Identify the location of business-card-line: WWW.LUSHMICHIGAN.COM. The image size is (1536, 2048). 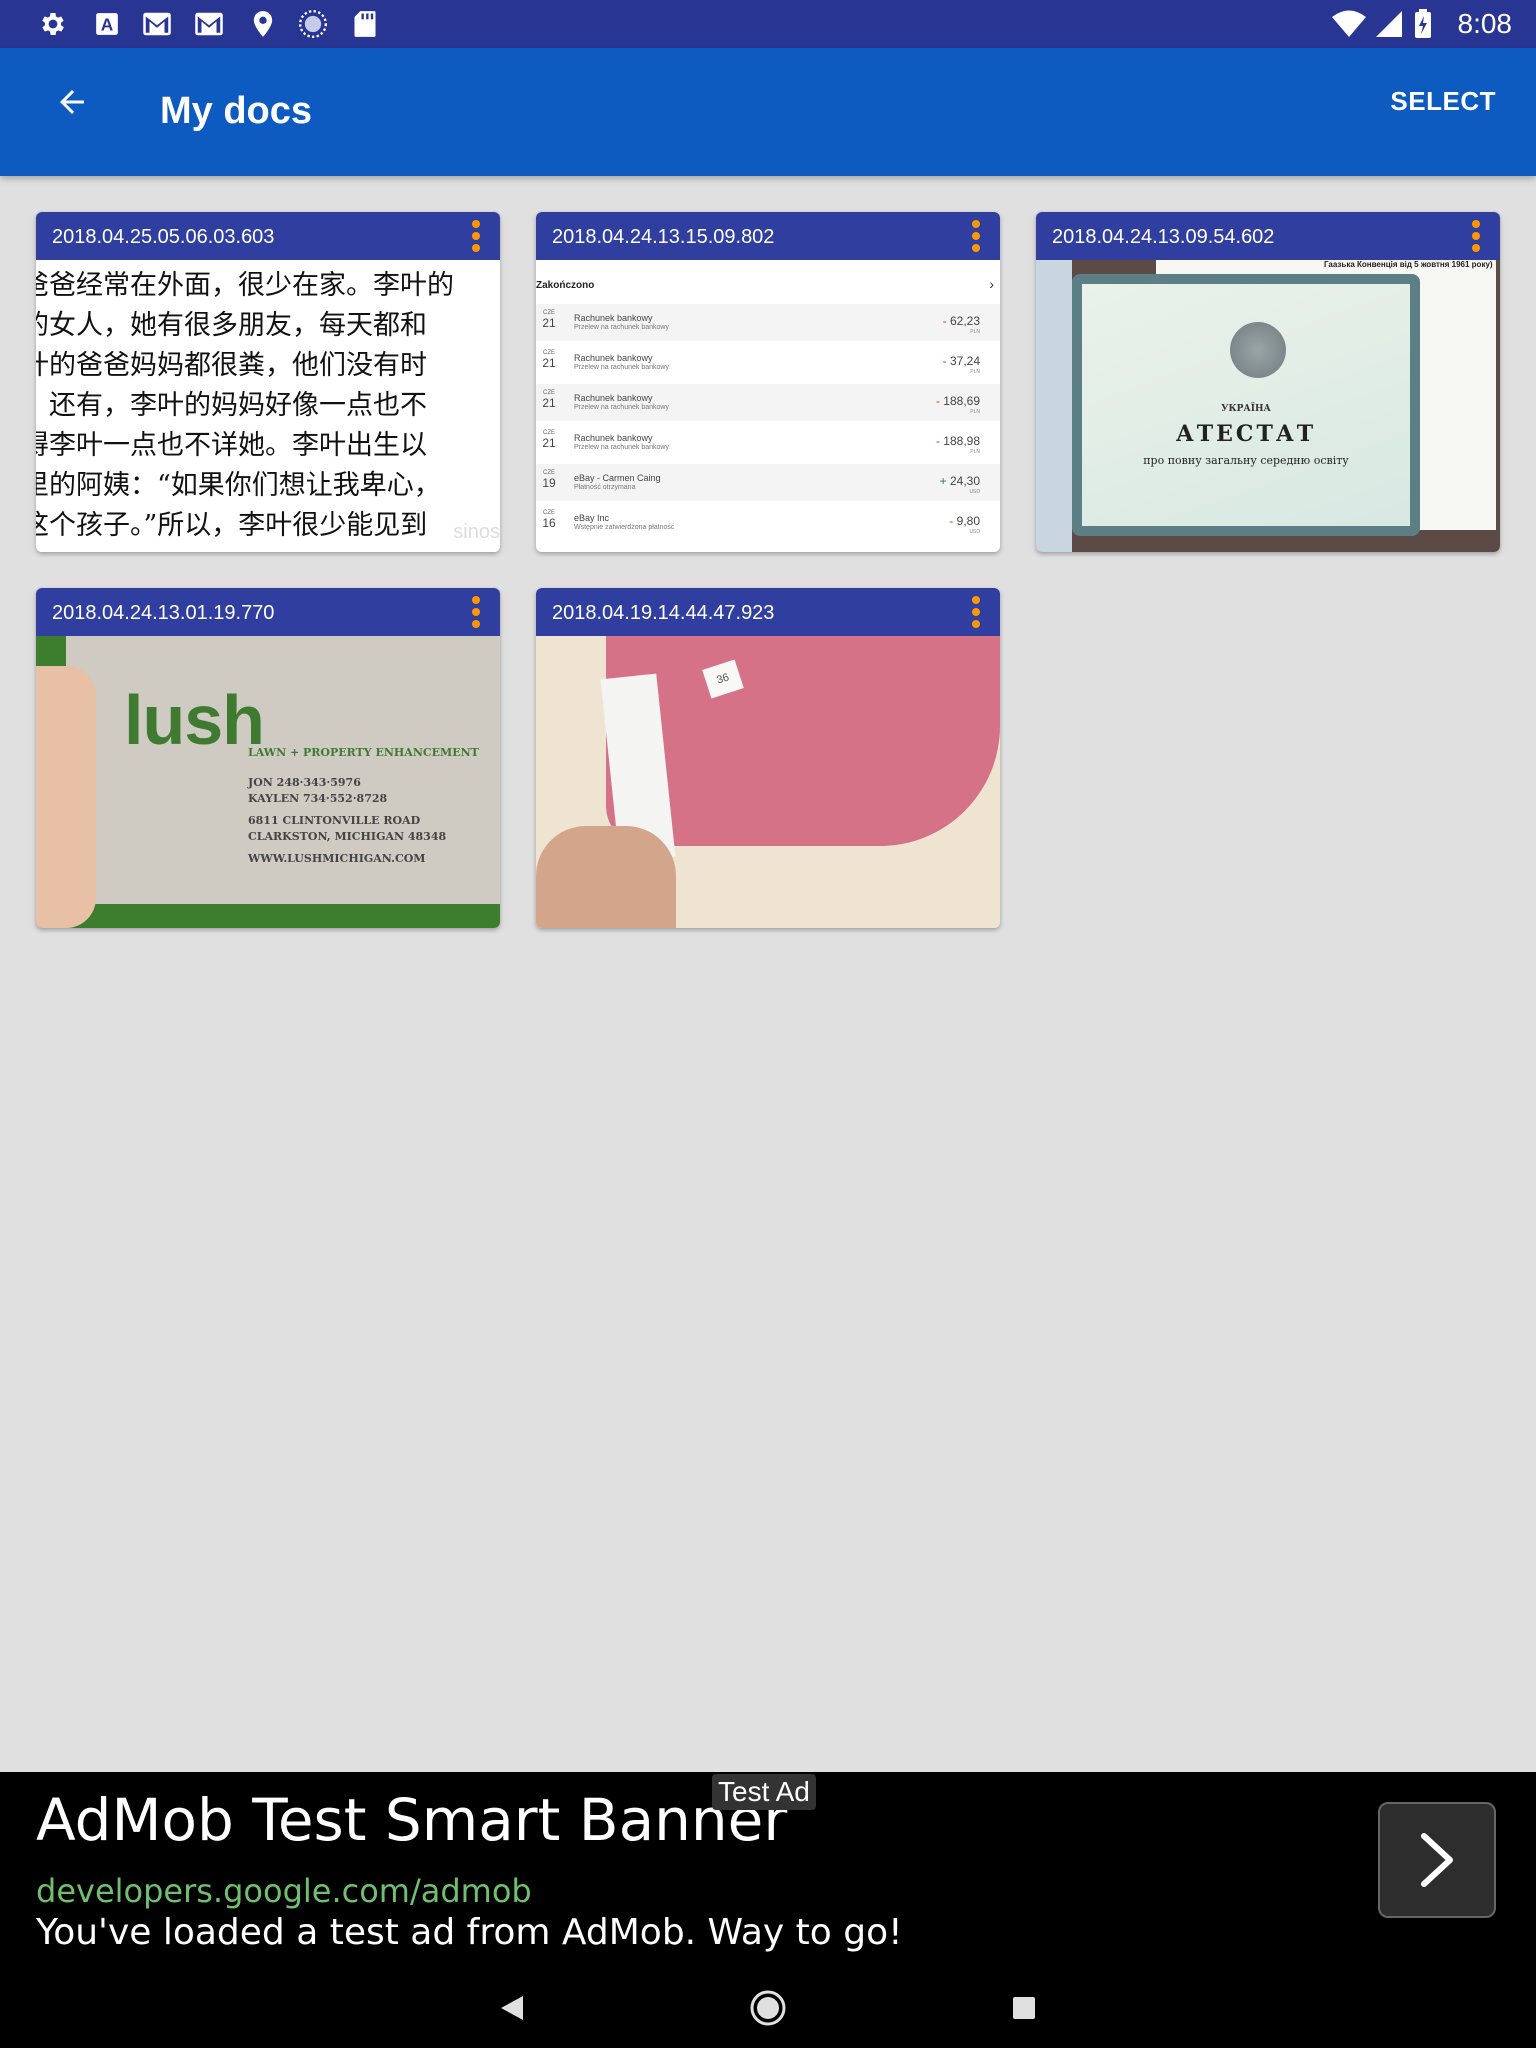
(337, 858).